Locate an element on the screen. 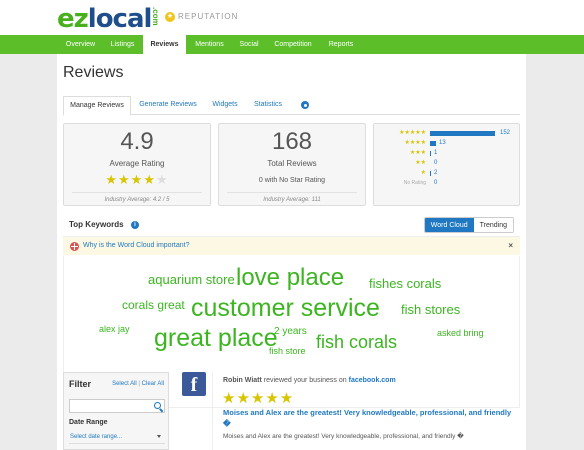 Image resolution: width=584 pixels, height=450 pixels. nav-competition: Competition is located at coordinates (293, 44).